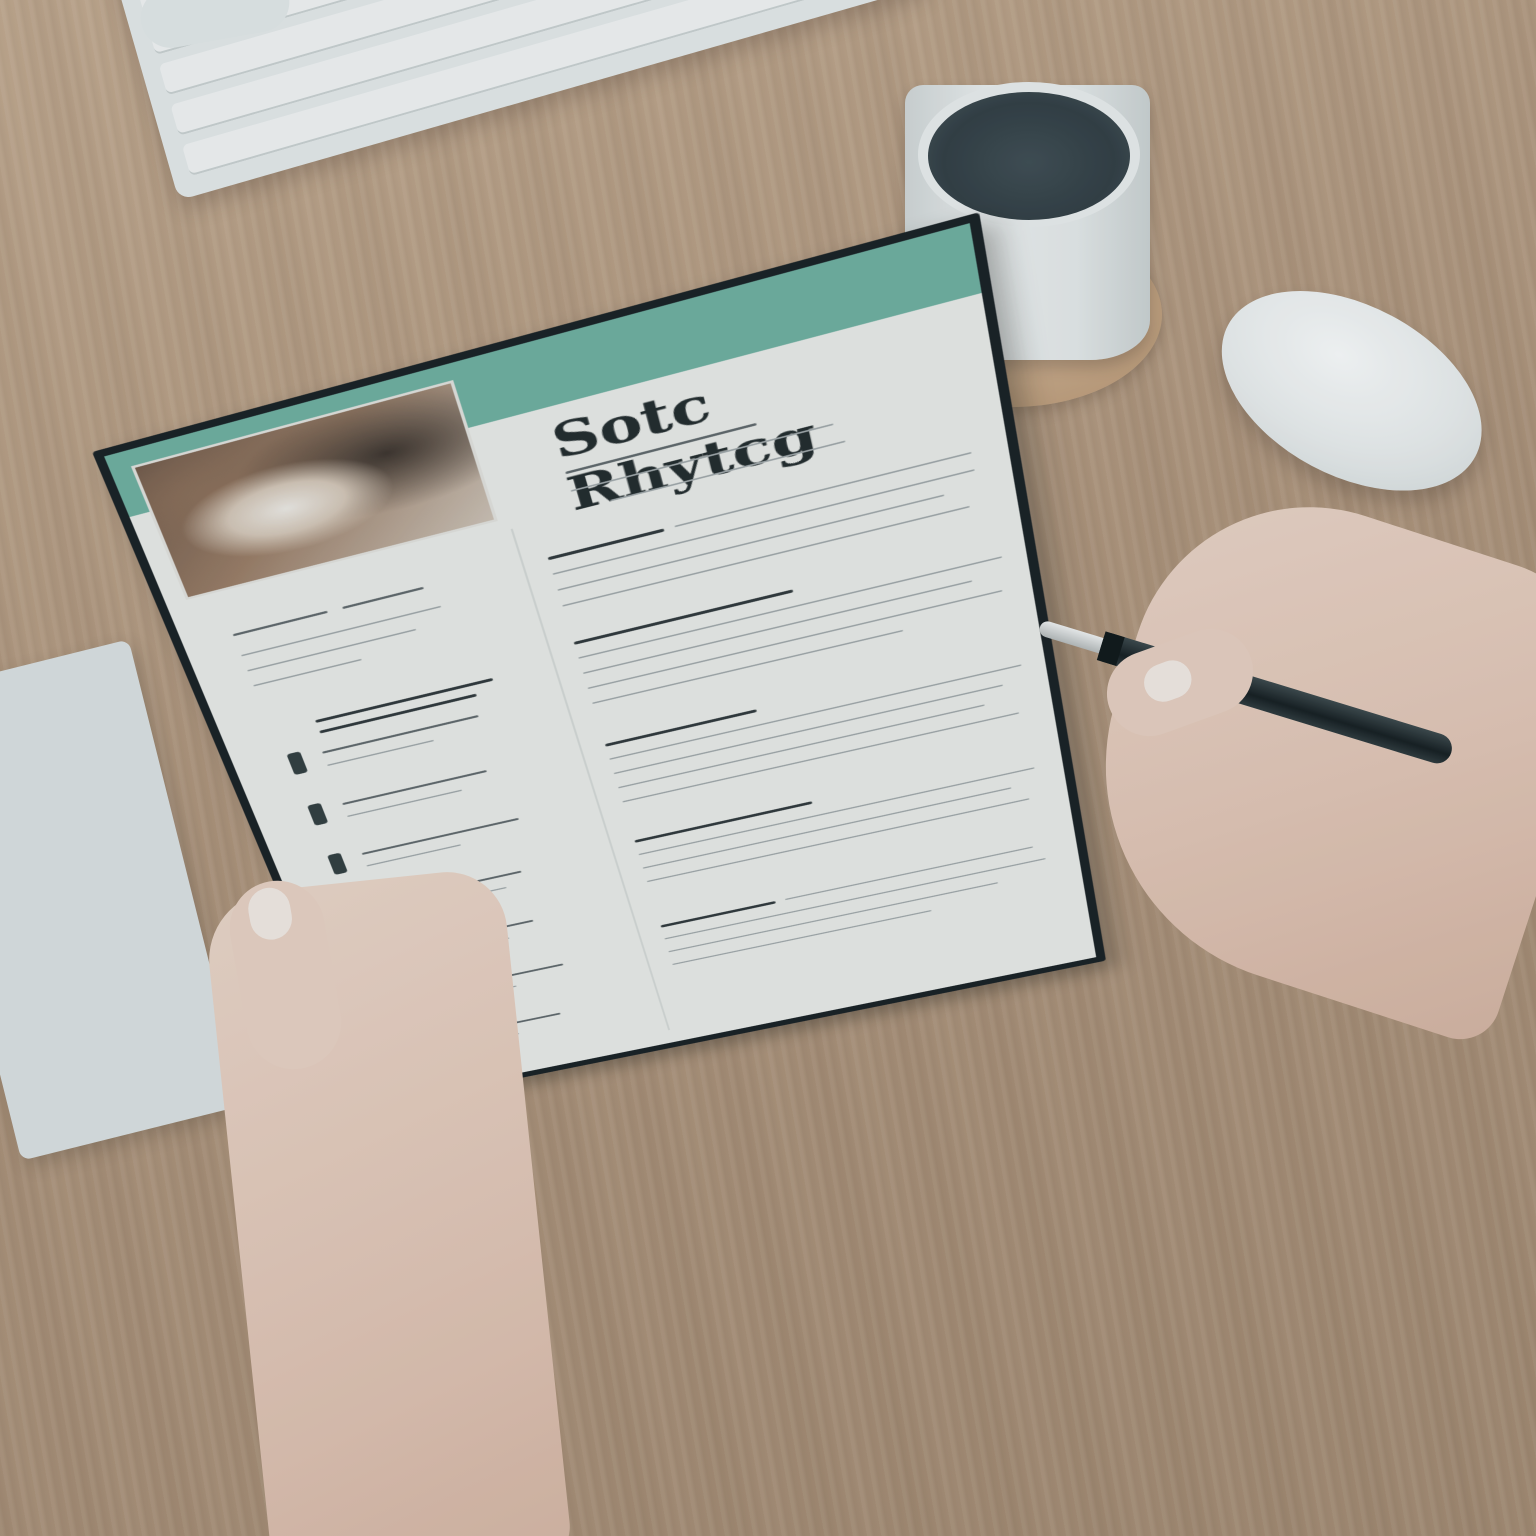 The height and width of the screenshot is (1536, 1536). What do you see at coordinates (590, 780) in the screenshot?
I see `column-divider` at bounding box center [590, 780].